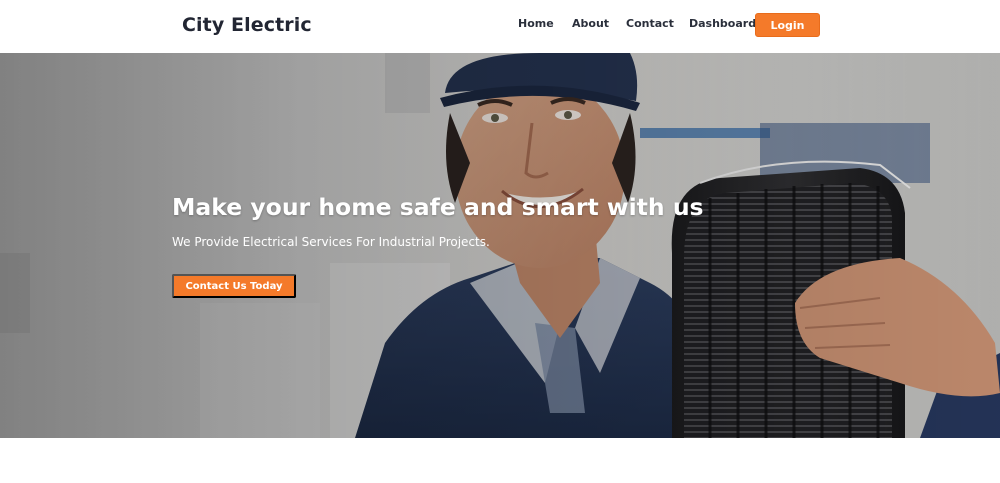 Image resolution: width=1000 pixels, height=483 pixels. Describe the element at coordinates (590, 23) in the screenshot. I see `nav-link-about: About` at that location.